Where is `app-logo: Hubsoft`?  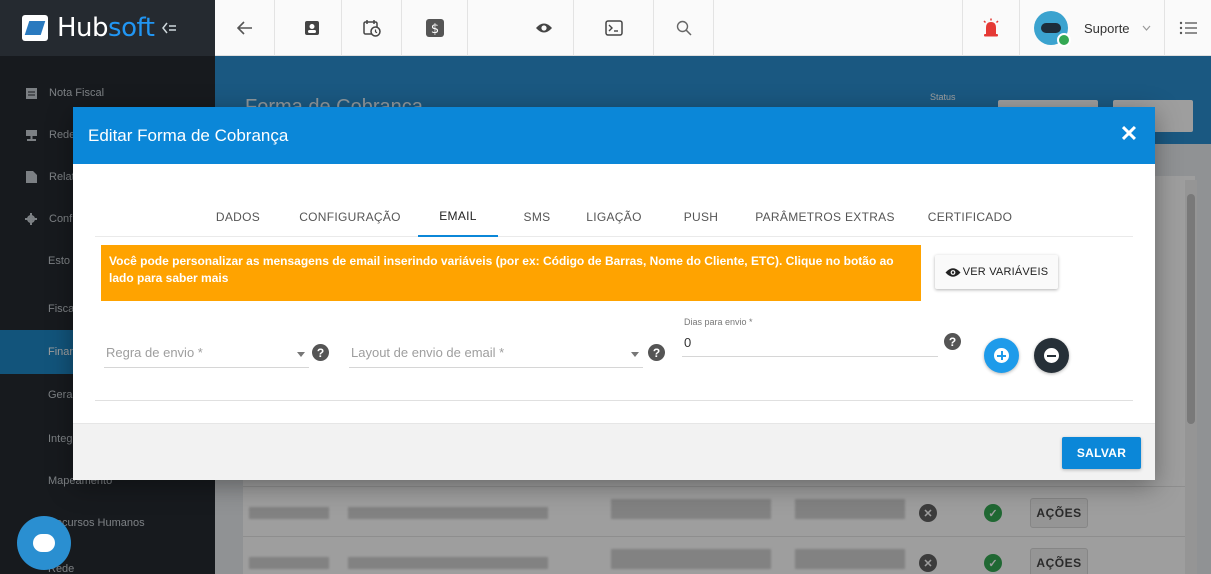
app-logo: Hubsoft is located at coordinates (106, 28).